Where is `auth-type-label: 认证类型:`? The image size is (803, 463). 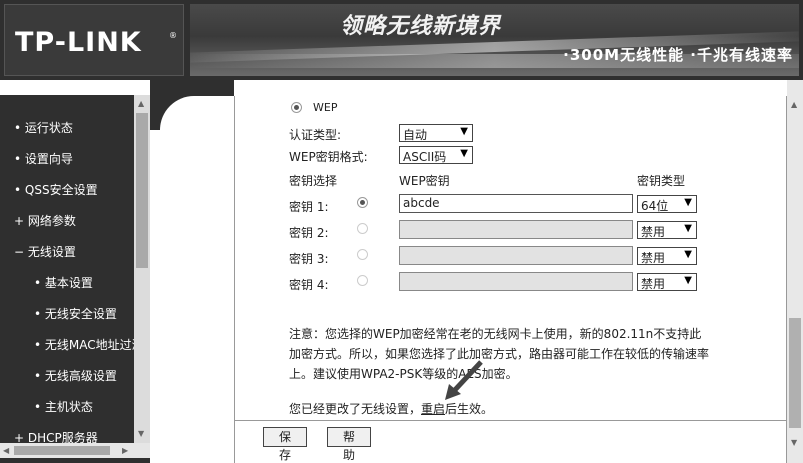
auth-type-label: 认证类型: is located at coordinates (315, 135).